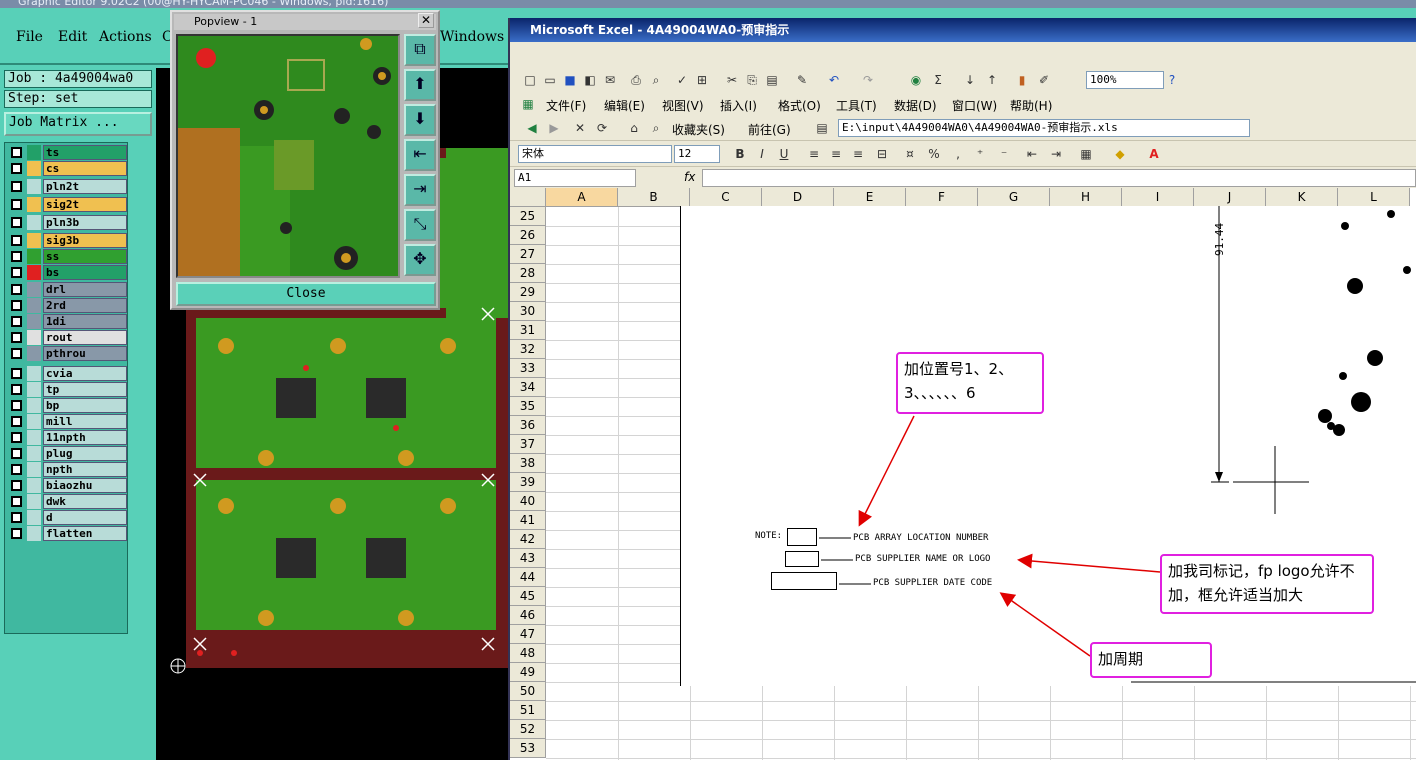 Image resolution: width=1416 pixels, height=760 pixels. What do you see at coordinates (67, 485) in the screenshot?
I see `layer-row-biaozhu: biaozhu` at bounding box center [67, 485].